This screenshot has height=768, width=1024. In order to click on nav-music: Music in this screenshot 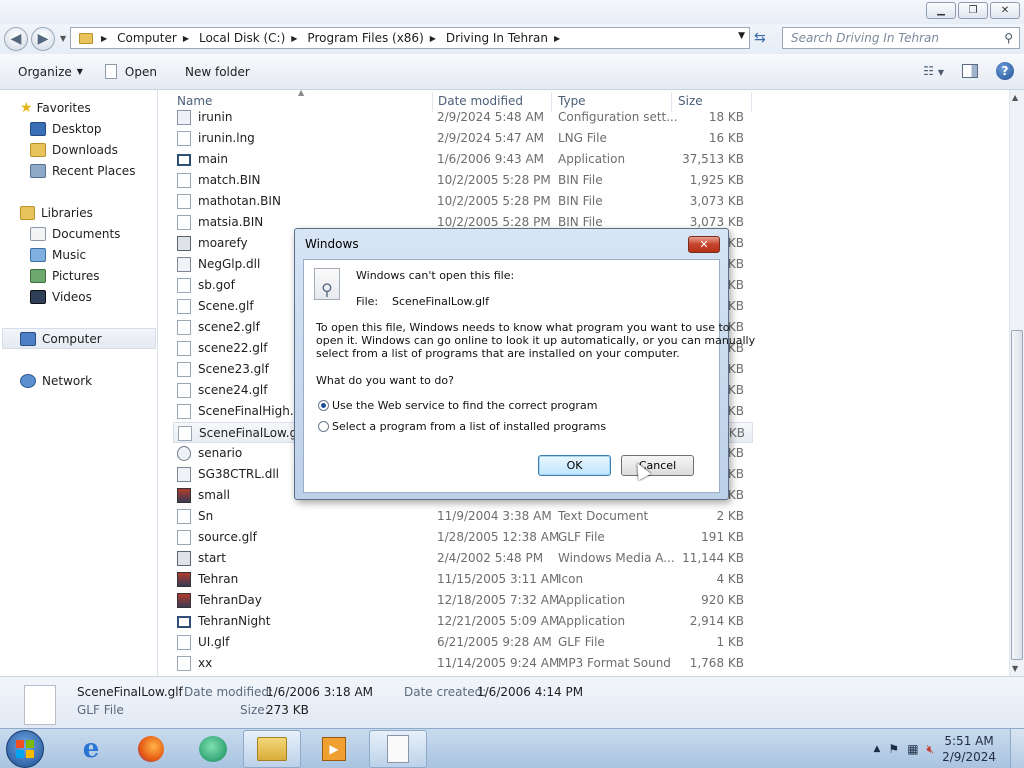, I will do `click(58, 254)`.